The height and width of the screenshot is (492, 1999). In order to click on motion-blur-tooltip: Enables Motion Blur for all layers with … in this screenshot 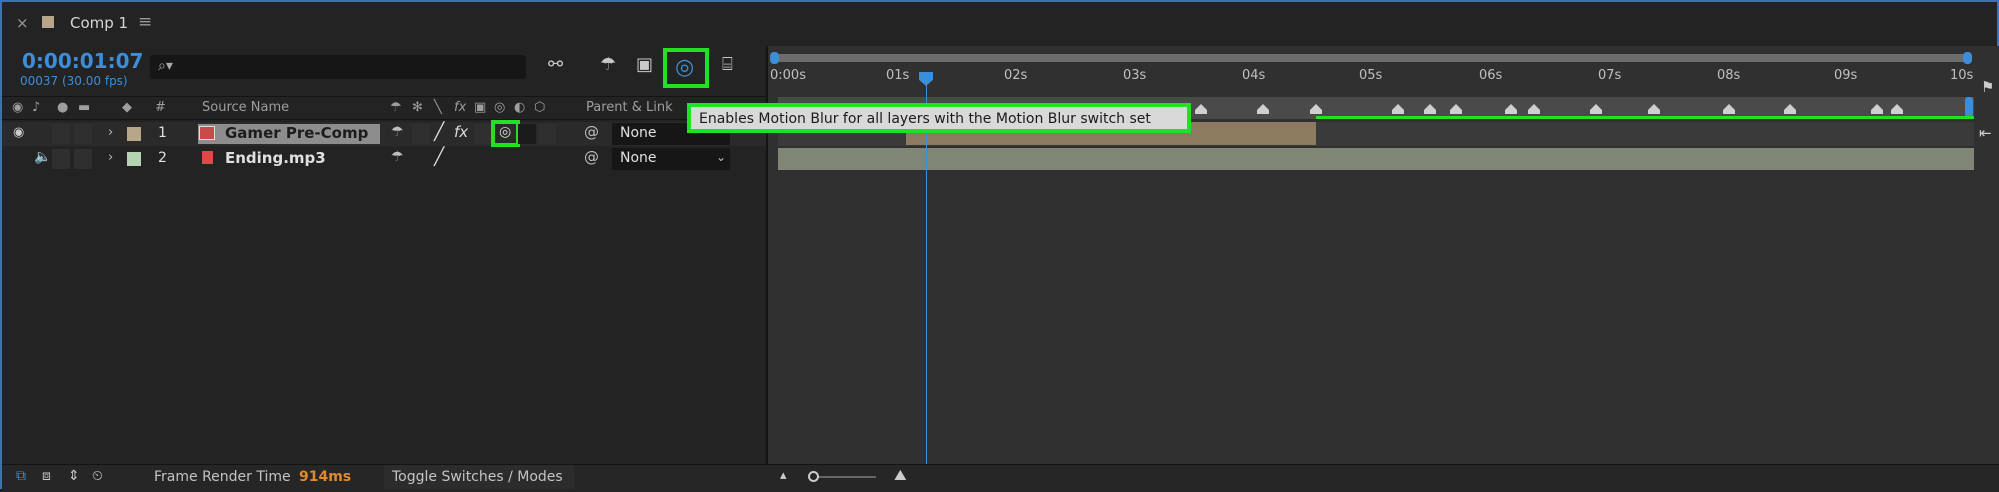, I will do `click(939, 118)`.